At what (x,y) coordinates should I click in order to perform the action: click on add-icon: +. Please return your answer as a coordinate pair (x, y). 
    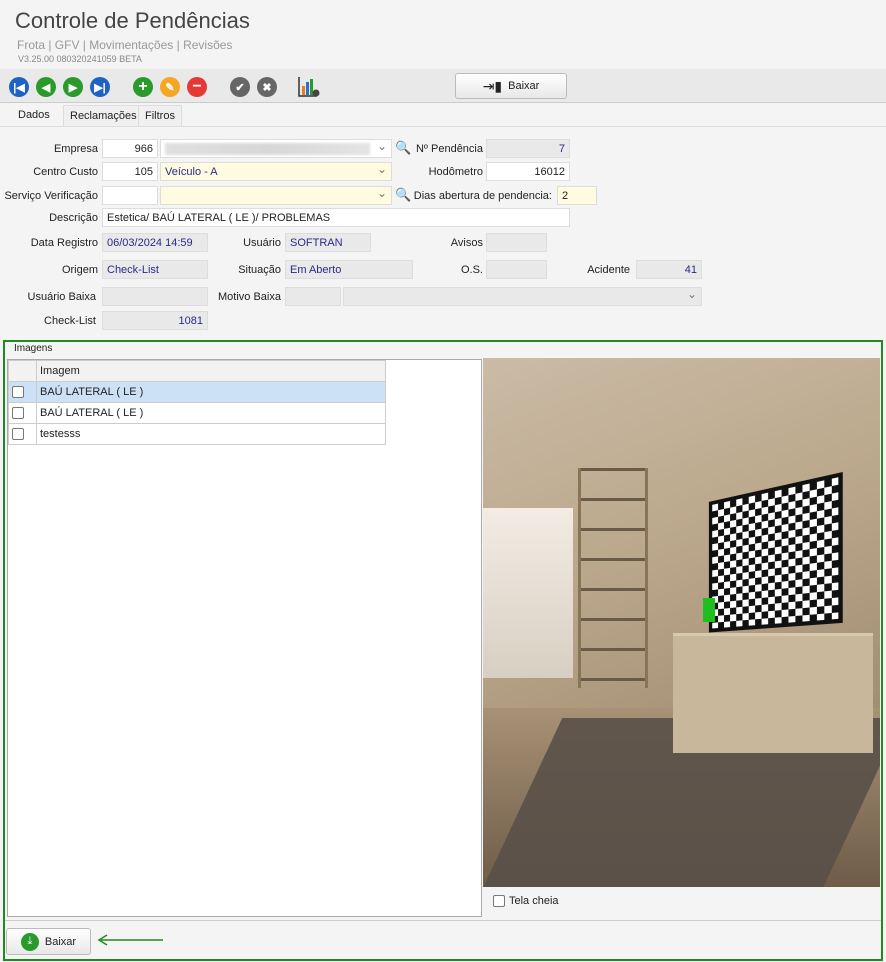
    Looking at the image, I should click on (143, 87).